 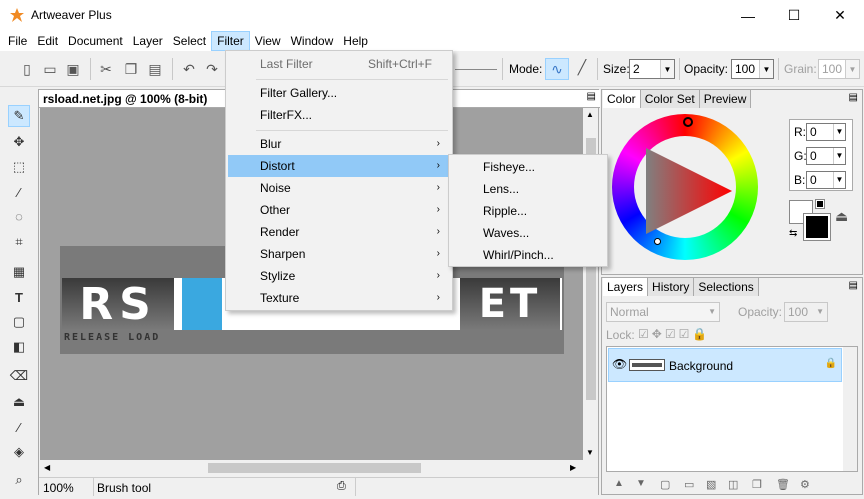 I want to click on scroll-up-icon: ▲, so click(x=590, y=114).